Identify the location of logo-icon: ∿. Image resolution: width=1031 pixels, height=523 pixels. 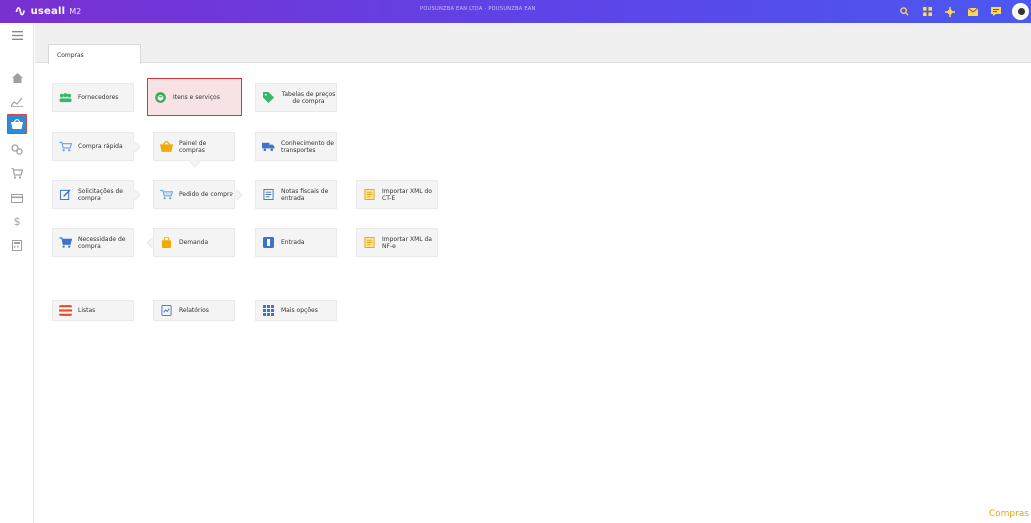
(20, 11).